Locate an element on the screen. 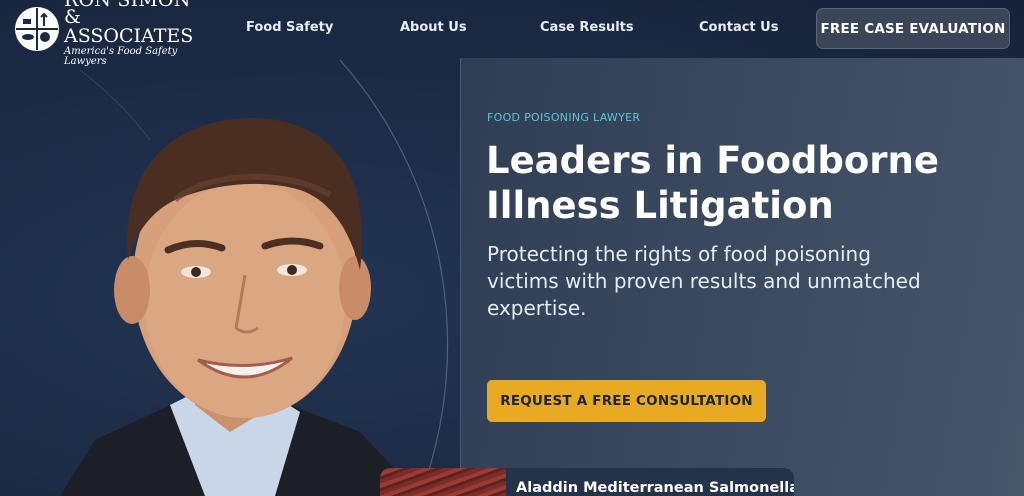  case-result-card: Aladdin Mediterranean Salmonella is located at coordinates (587, 482).